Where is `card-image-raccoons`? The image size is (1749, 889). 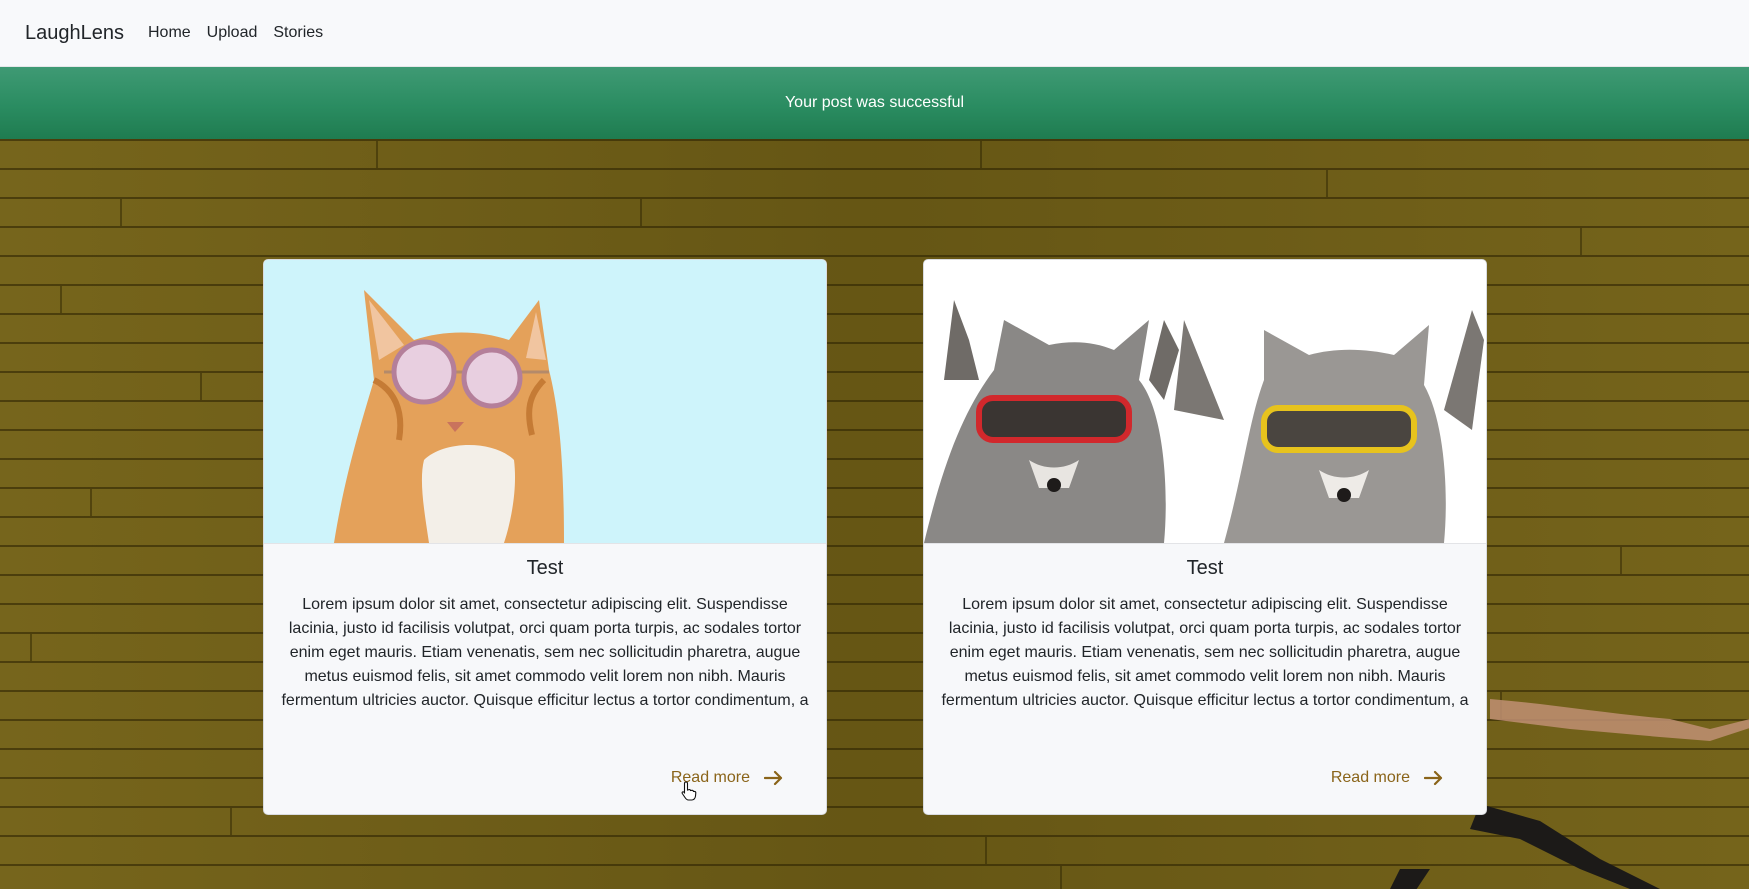 card-image-raccoons is located at coordinates (1205, 402).